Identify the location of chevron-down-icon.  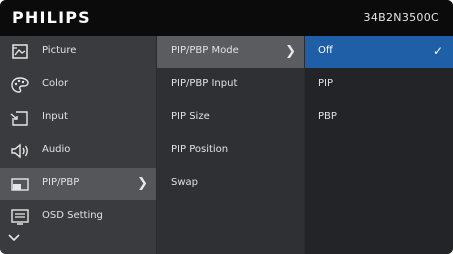
(14, 238).